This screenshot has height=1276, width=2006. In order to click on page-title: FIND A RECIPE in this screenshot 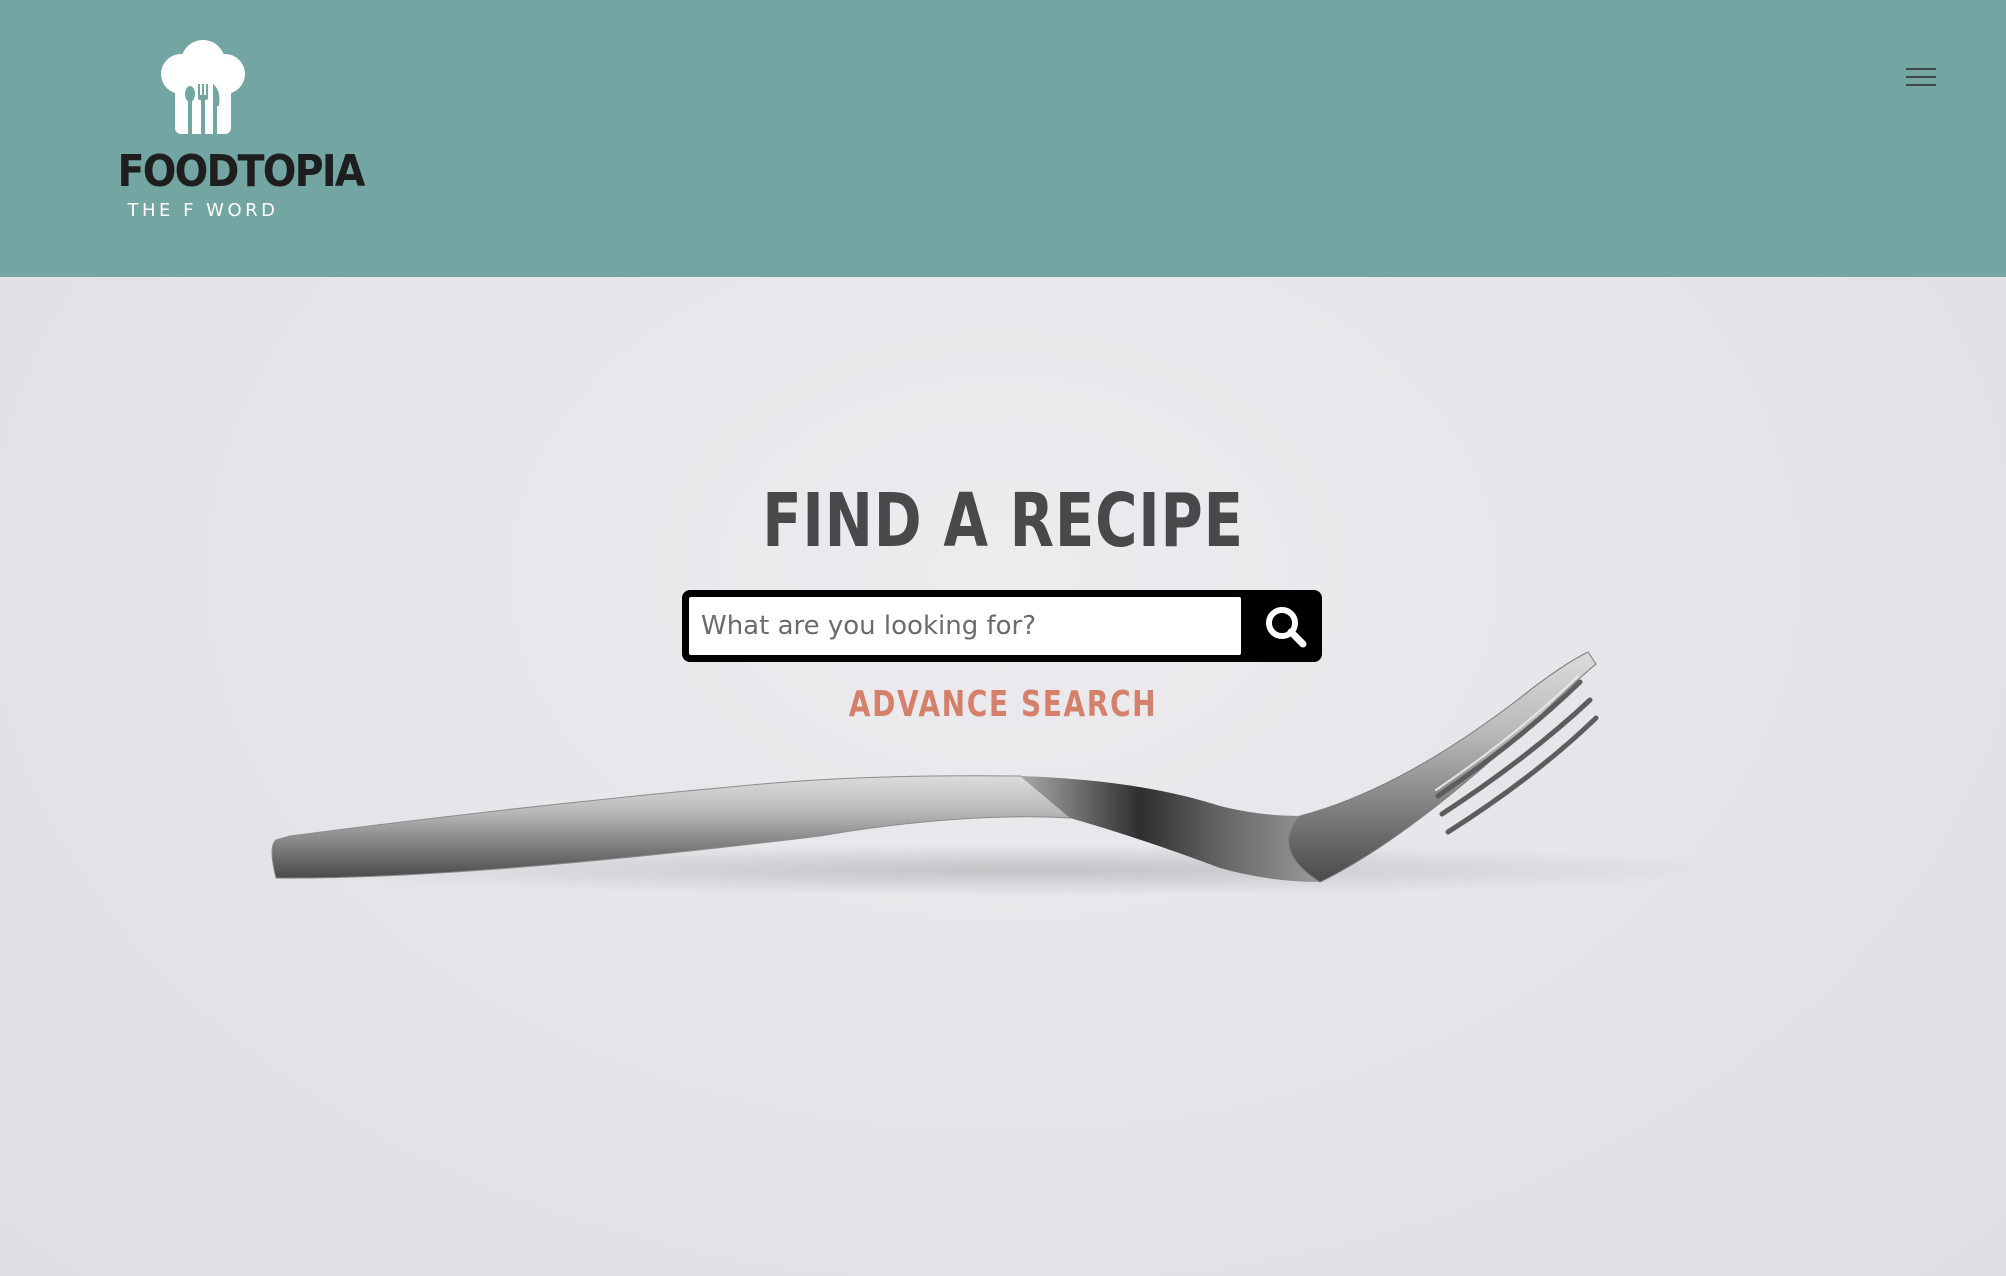, I will do `click(1003, 521)`.